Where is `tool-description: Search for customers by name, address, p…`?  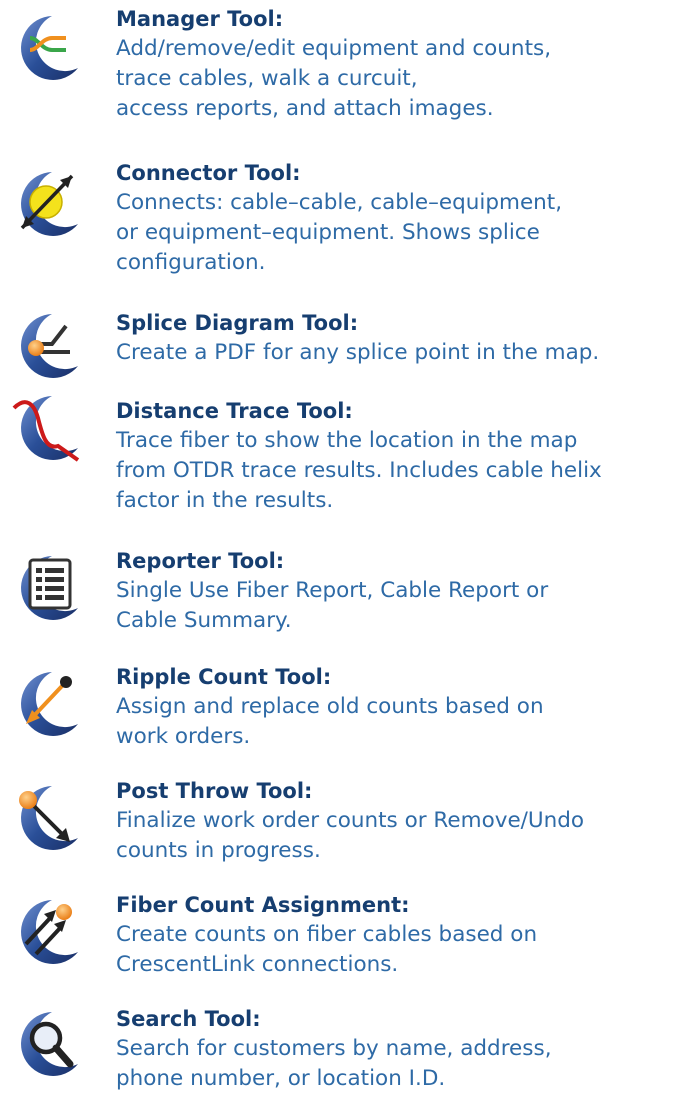 tool-description: Search for customers by name, address, p… is located at coordinates (334, 1063).